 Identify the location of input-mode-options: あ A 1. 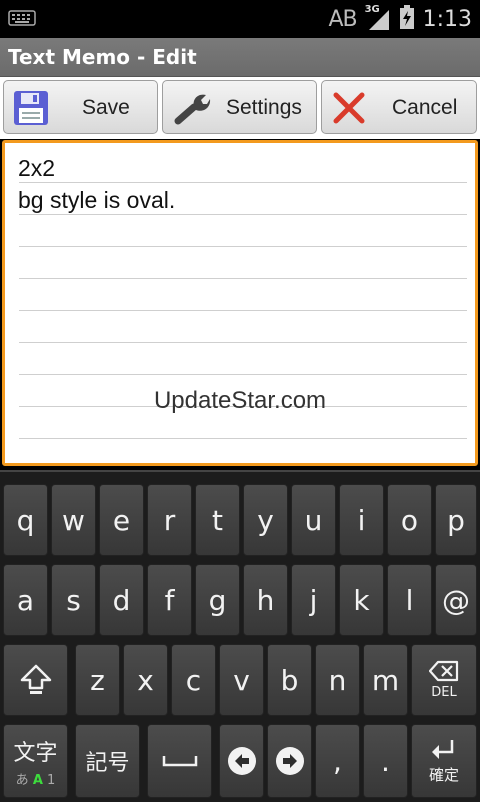
(35, 780).